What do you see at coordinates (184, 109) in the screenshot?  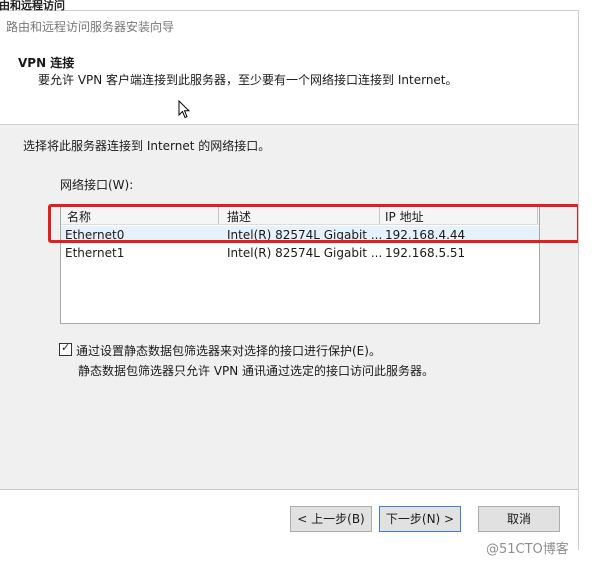 I see `mouse-cursor-icon` at bounding box center [184, 109].